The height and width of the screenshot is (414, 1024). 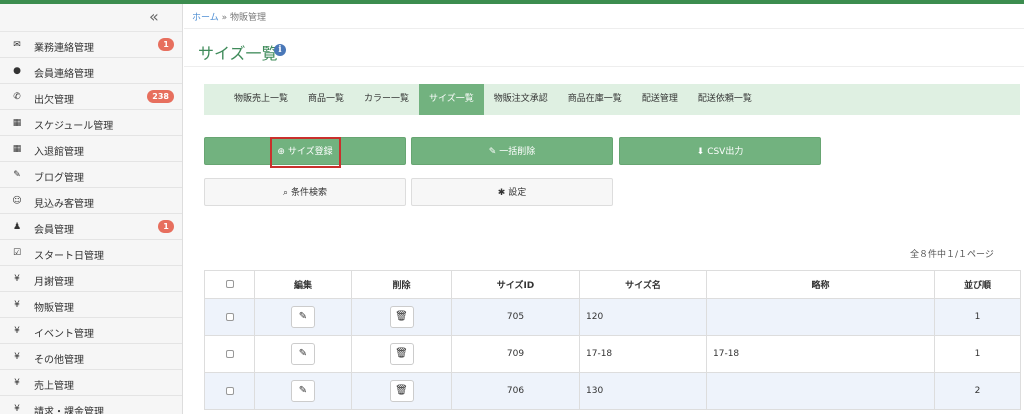 What do you see at coordinates (154, 16) in the screenshot?
I see `double-chevron-left-icon: «` at bounding box center [154, 16].